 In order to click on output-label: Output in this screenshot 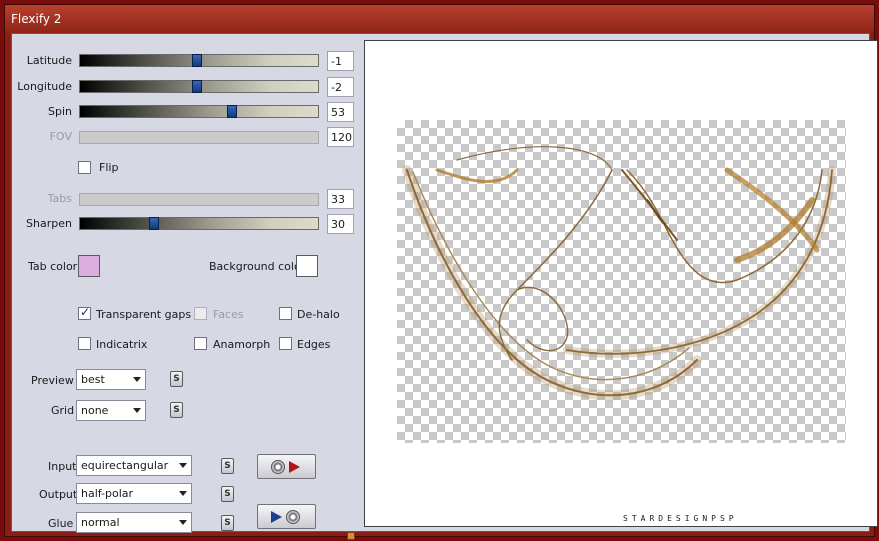, I will do `click(58, 494)`.